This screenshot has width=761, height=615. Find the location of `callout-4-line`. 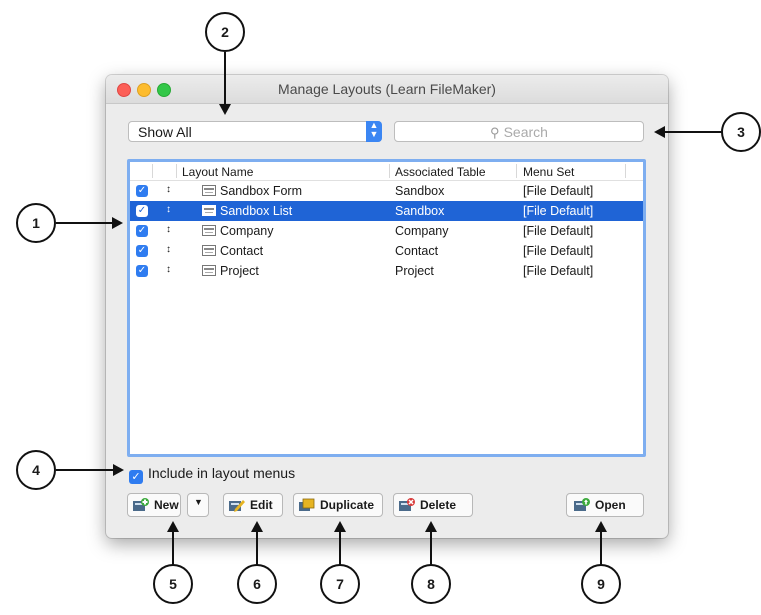

callout-4-line is located at coordinates (85, 470).